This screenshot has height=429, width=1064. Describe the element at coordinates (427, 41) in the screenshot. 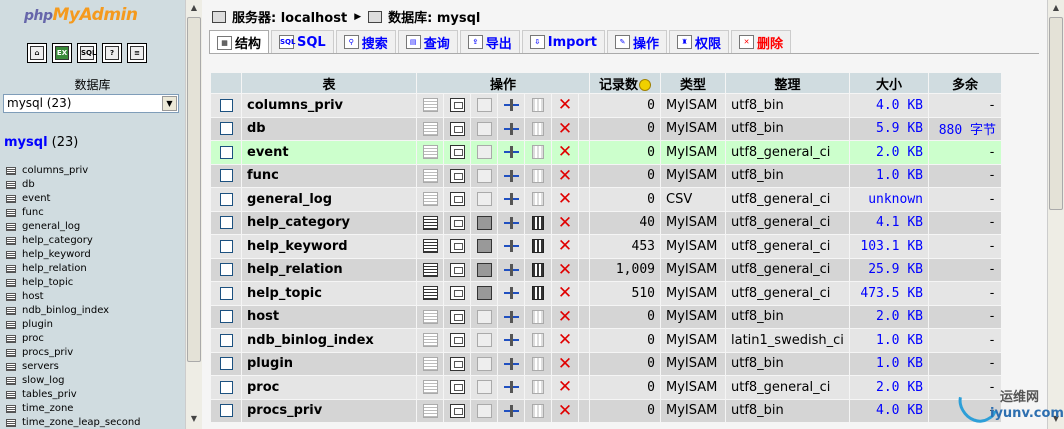

I see `tab-query: ▤ 查询` at that location.